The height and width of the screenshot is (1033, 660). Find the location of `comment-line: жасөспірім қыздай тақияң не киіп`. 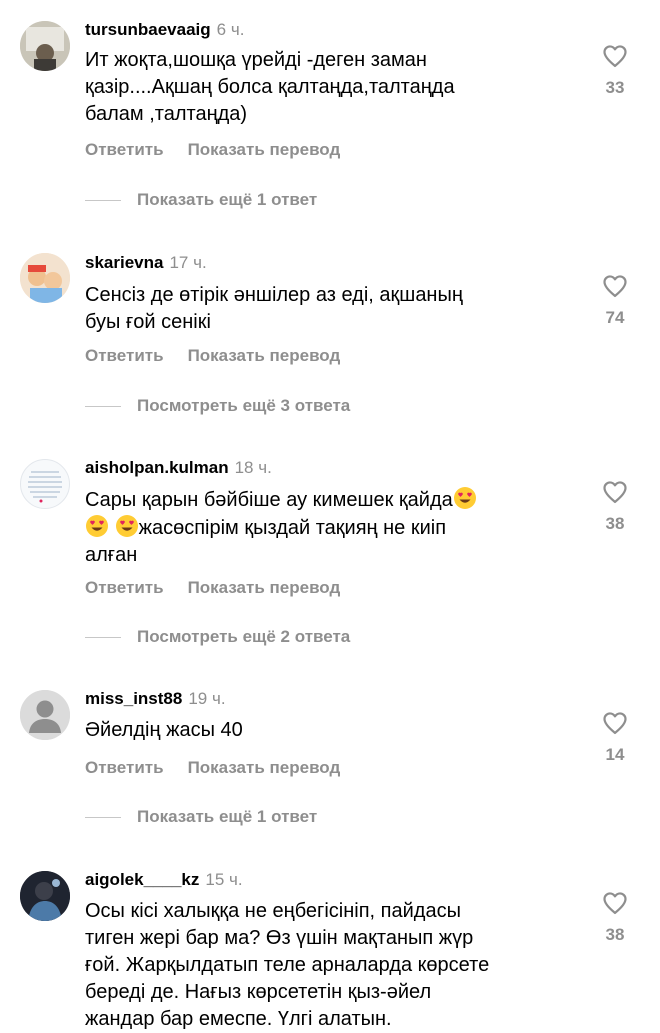

comment-line: жасөспірім қыздай тақияң не киіп is located at coordinates (320, 528).